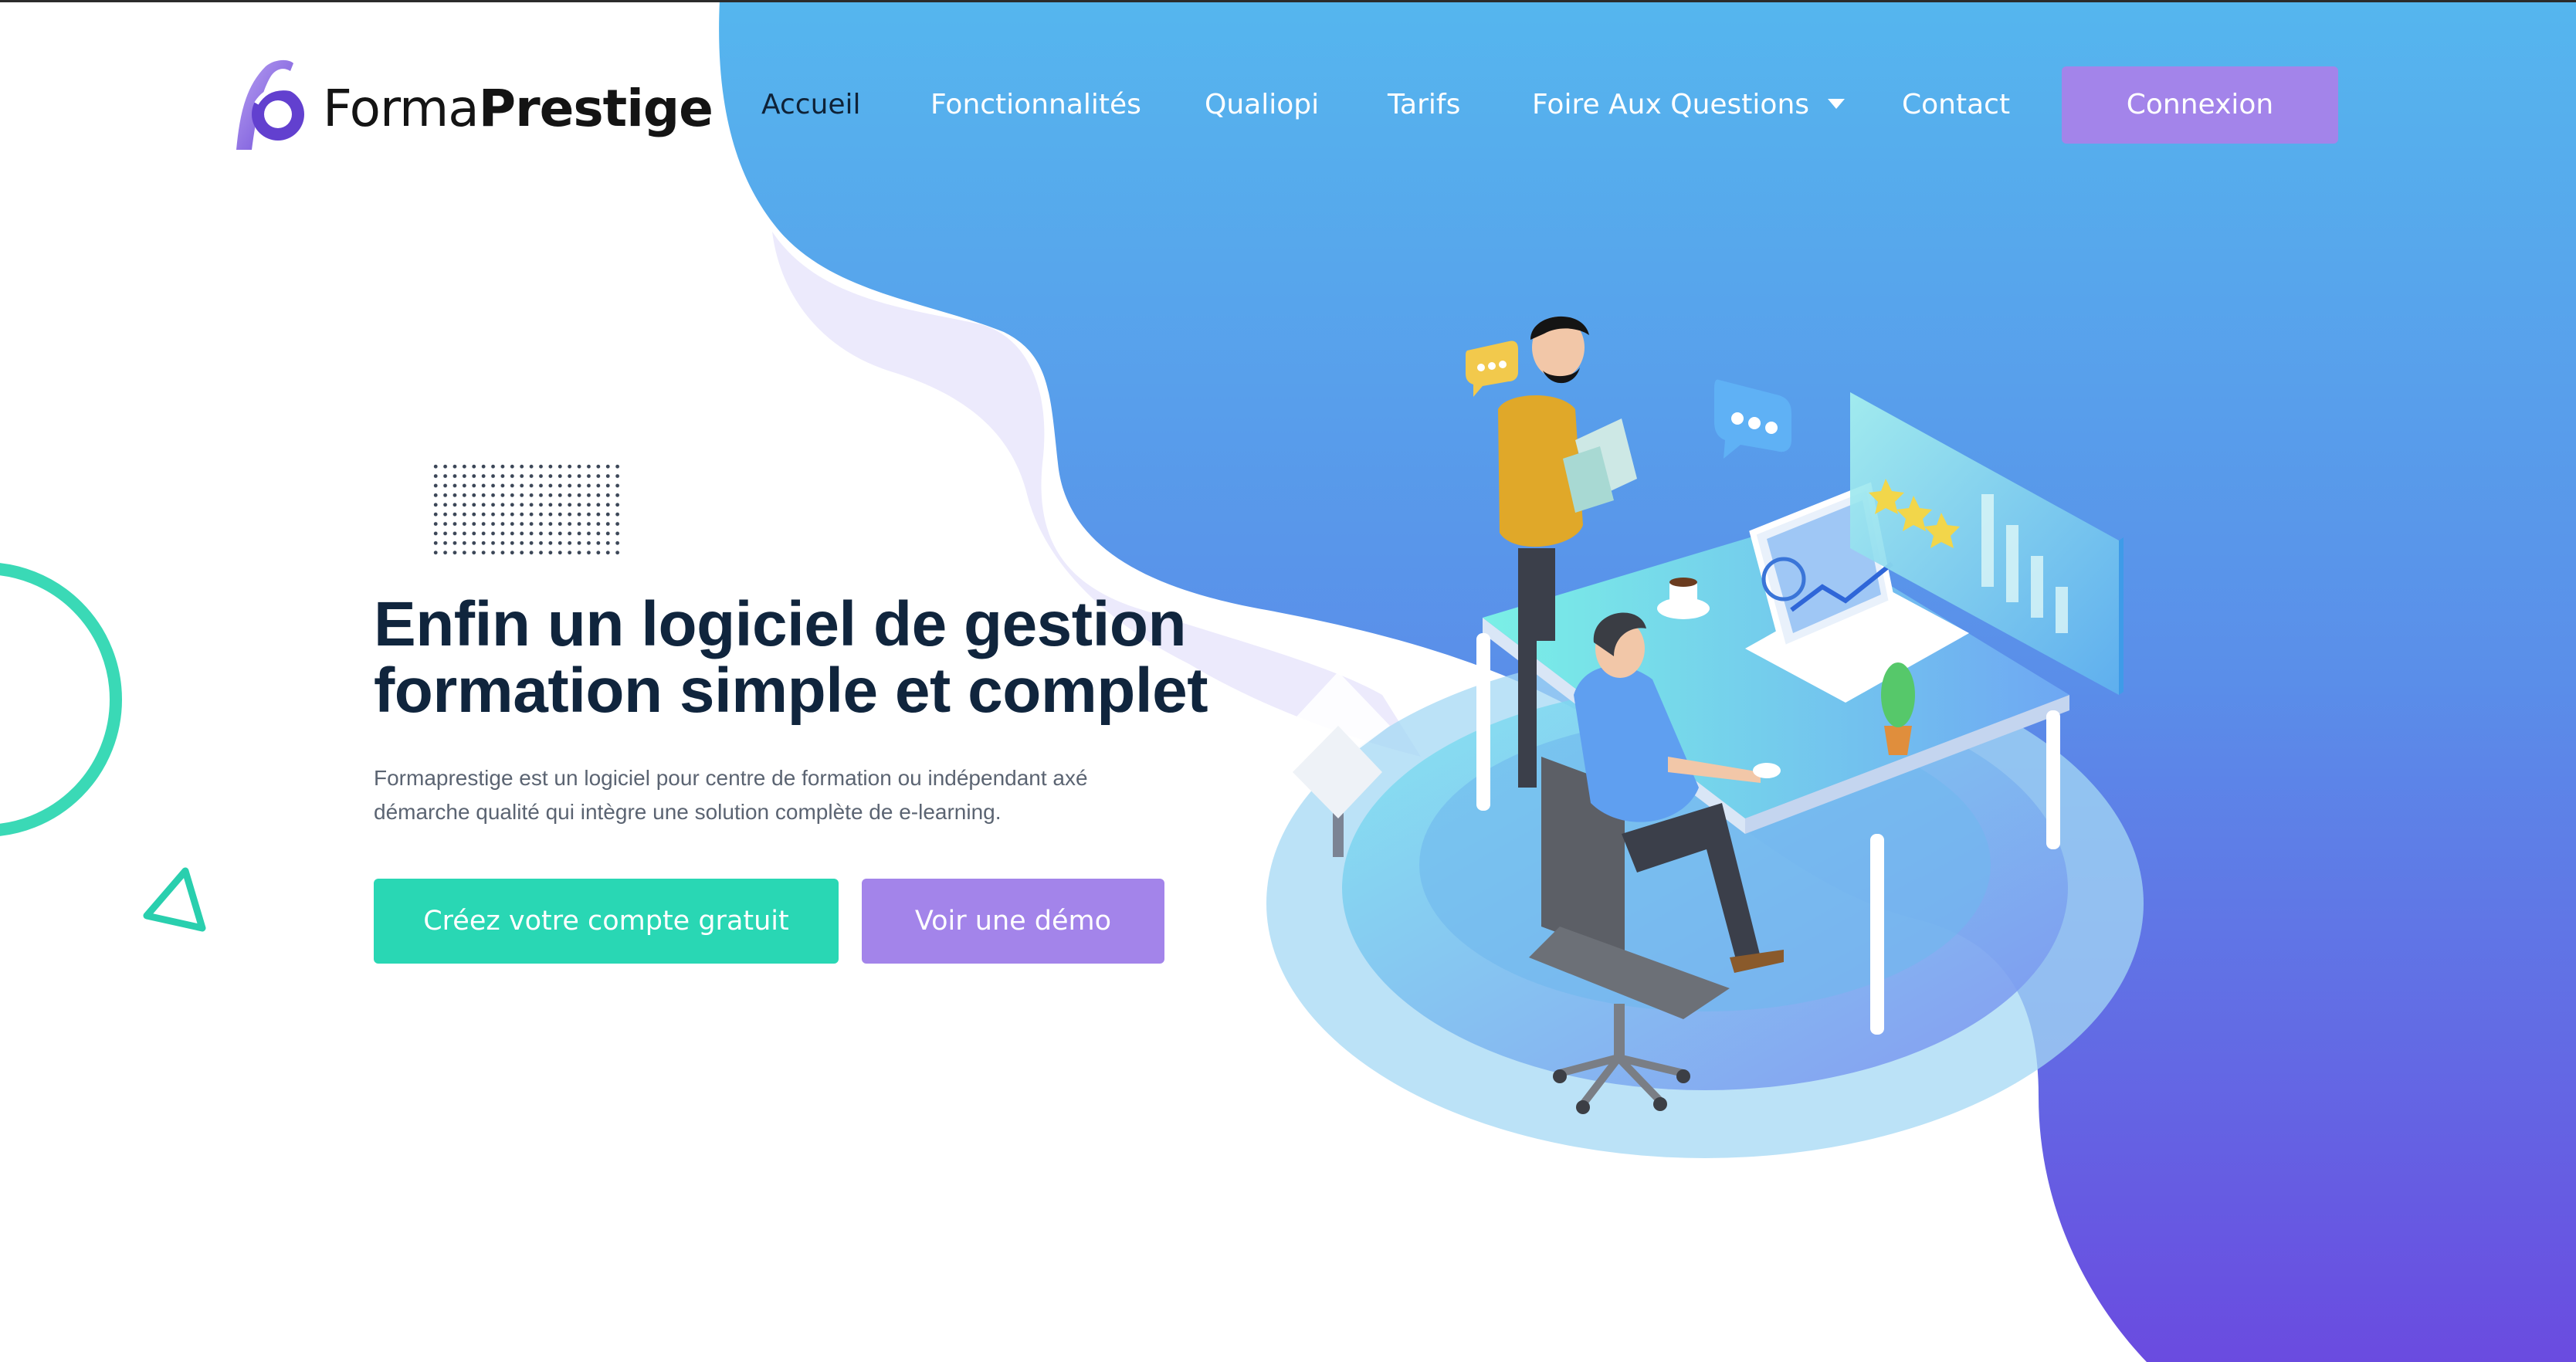  Describe the element at coordinates (1013, 922) in the screenshot. I see `demo-button: Voir une démo` at that location.